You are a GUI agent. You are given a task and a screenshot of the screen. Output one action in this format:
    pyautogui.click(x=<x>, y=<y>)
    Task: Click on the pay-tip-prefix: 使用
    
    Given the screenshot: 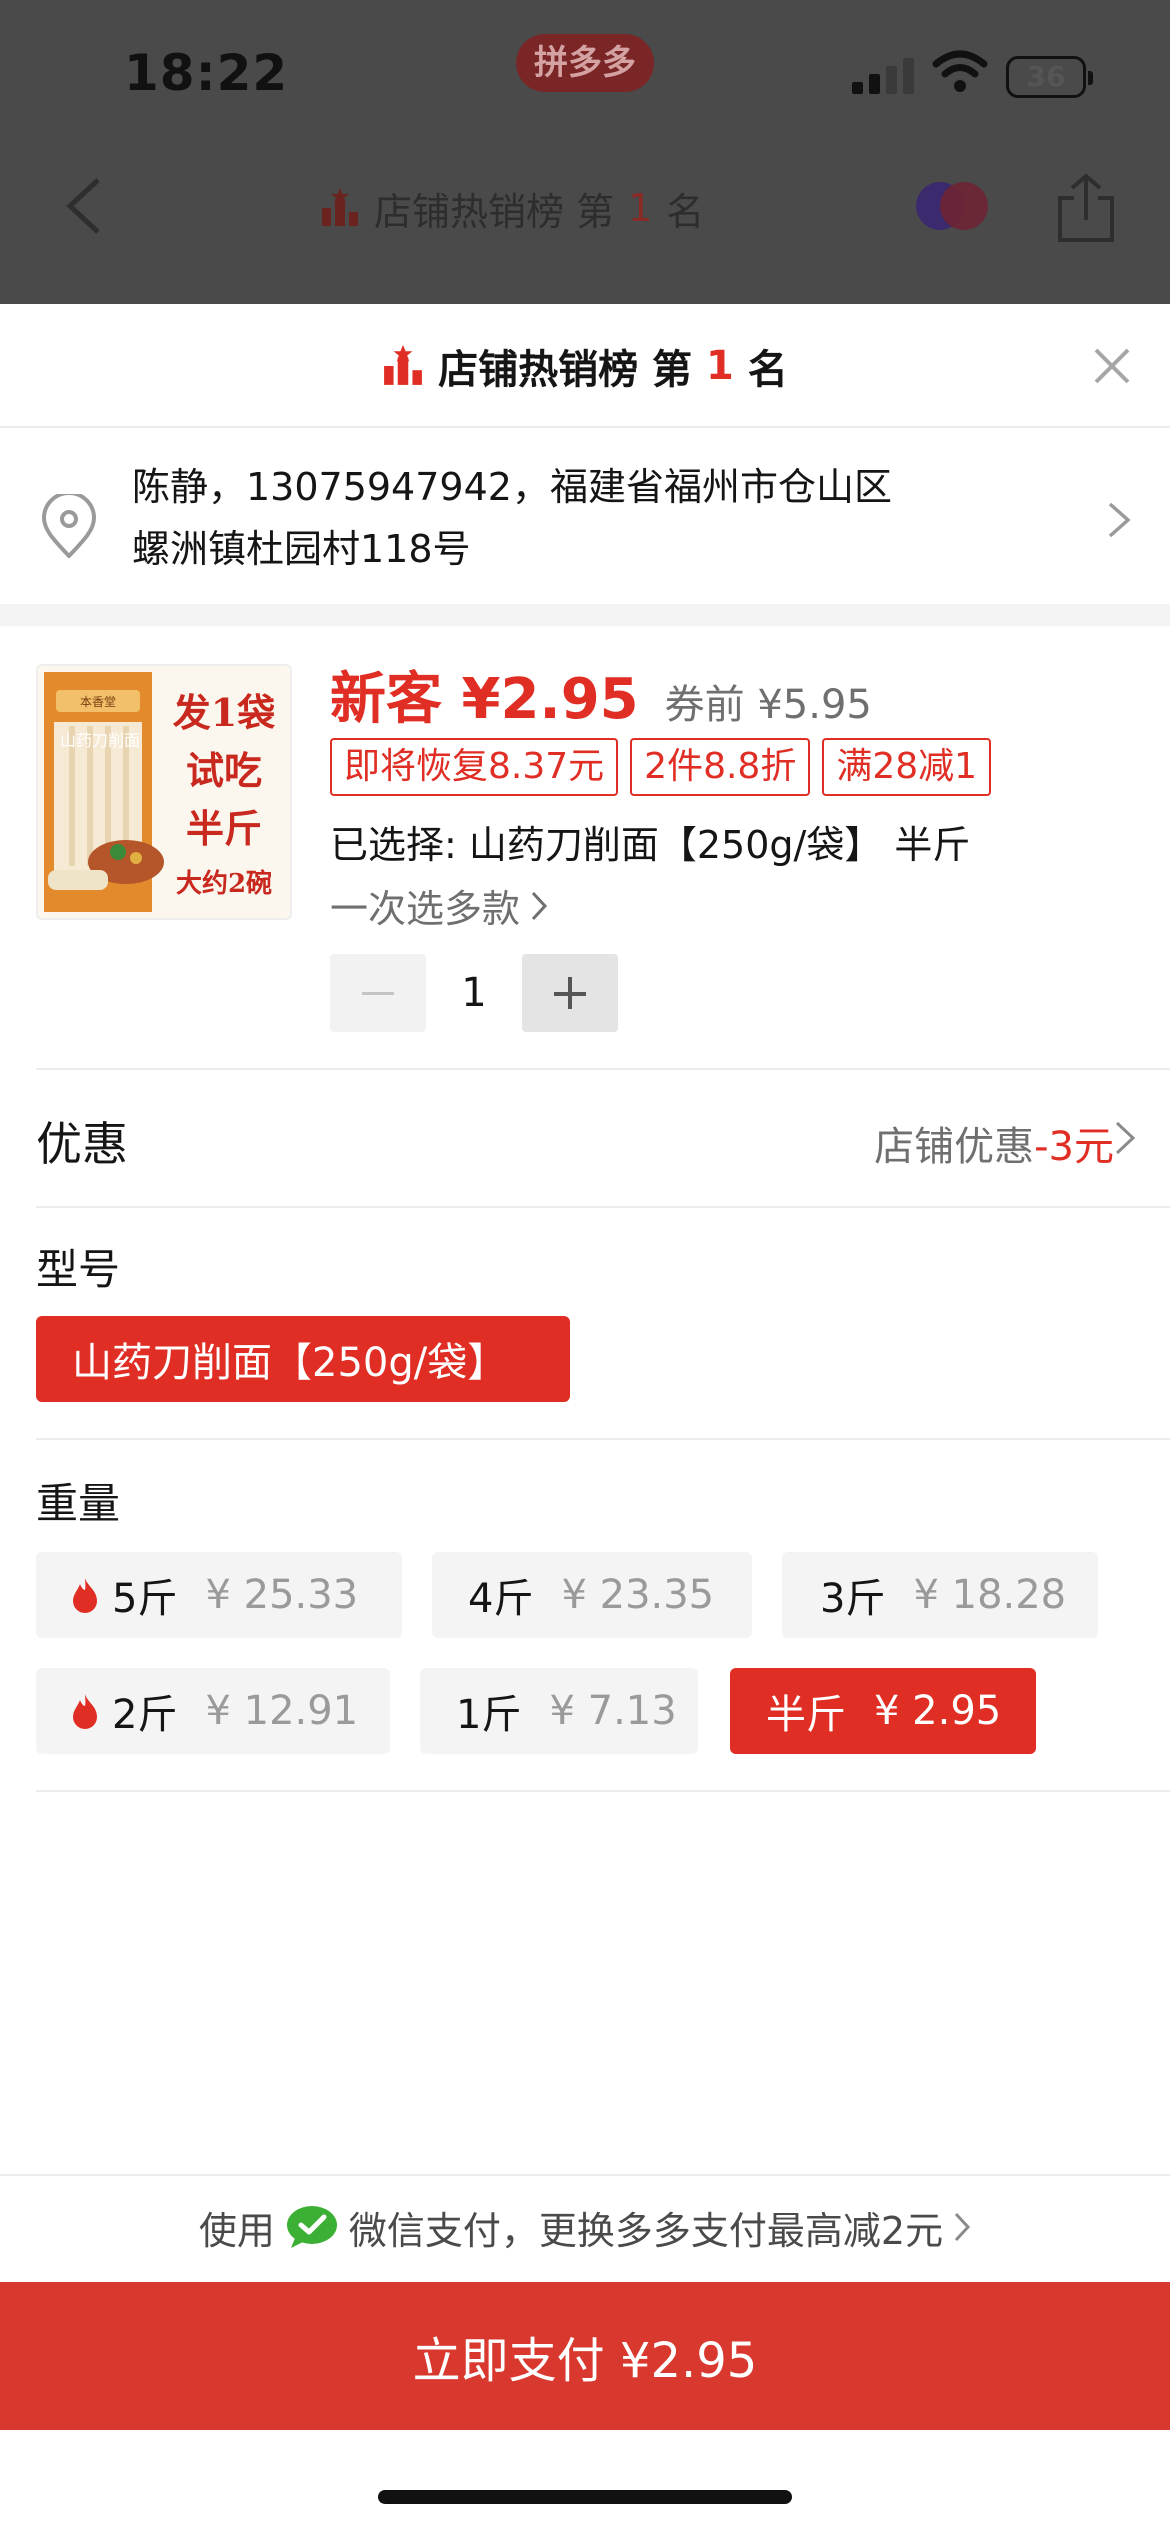 What is the action you would take?
    pyautogui.click(x=236, y=2230)
    